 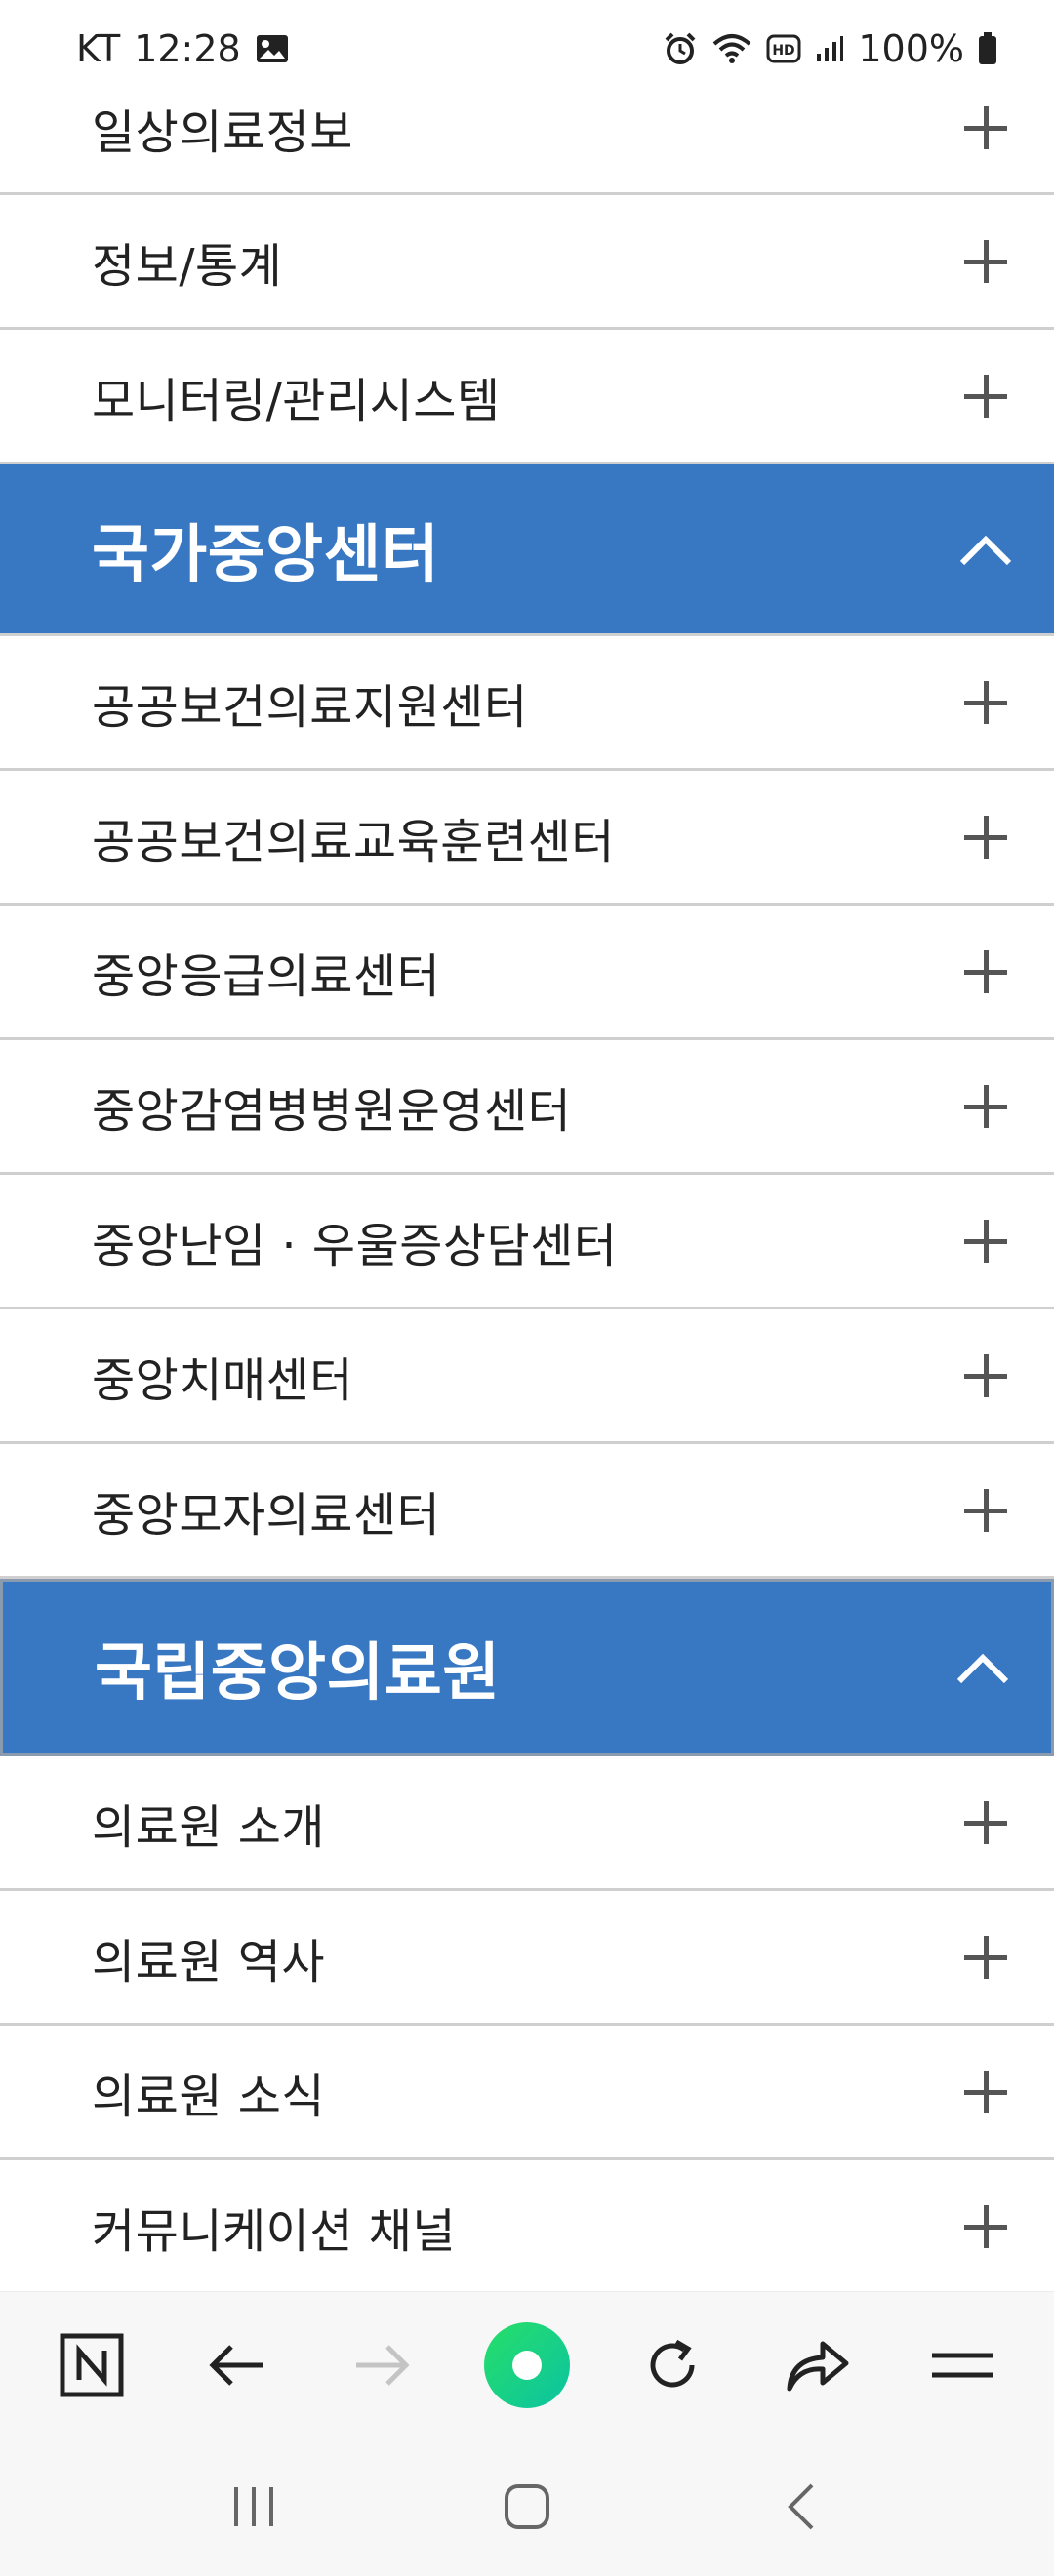 I want to click on menu-item-emergency-center: 중앙응급의료센터, so click(x=527, y=973).